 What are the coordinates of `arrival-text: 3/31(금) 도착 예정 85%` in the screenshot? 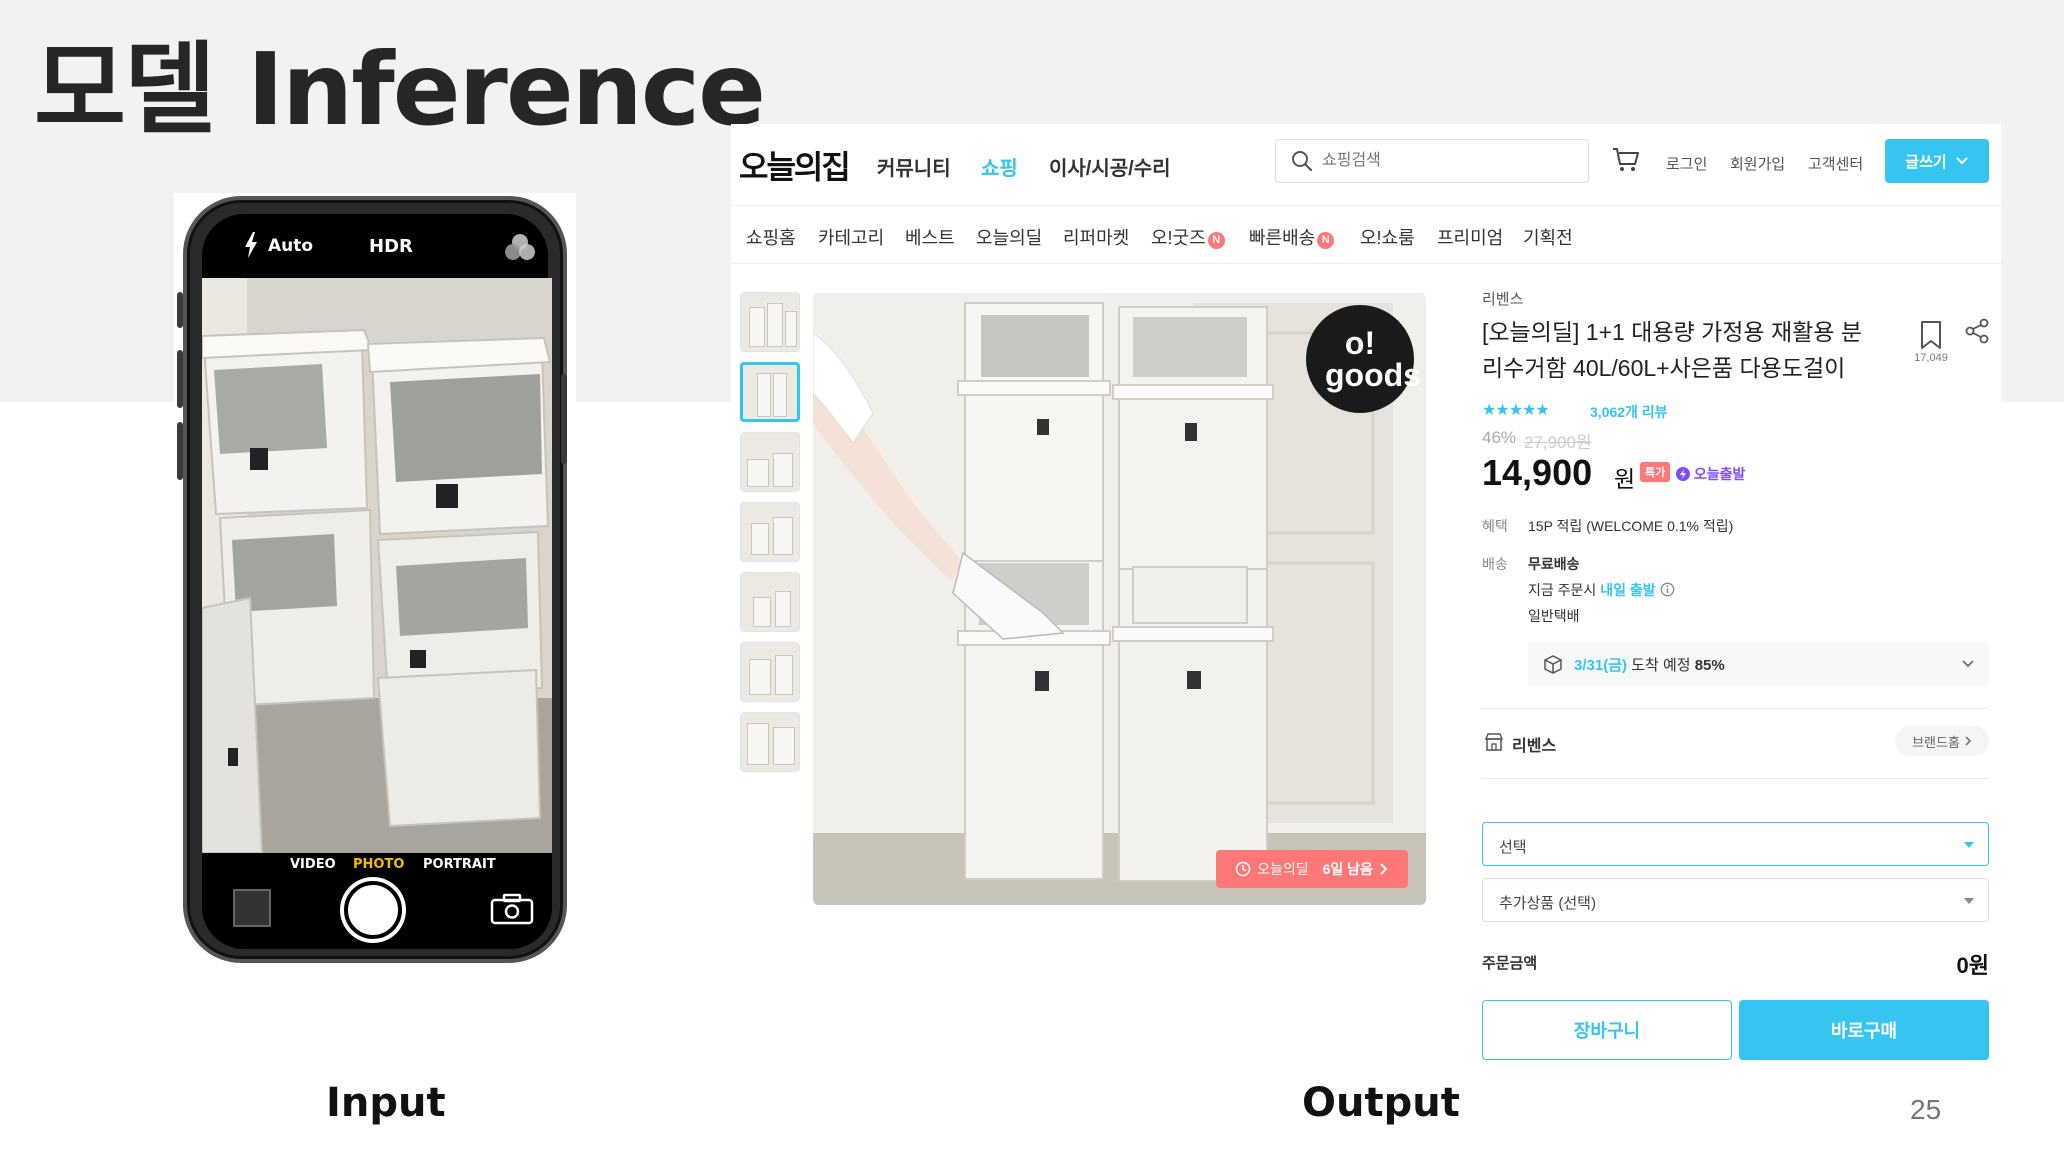 It's located at (1649, 664).